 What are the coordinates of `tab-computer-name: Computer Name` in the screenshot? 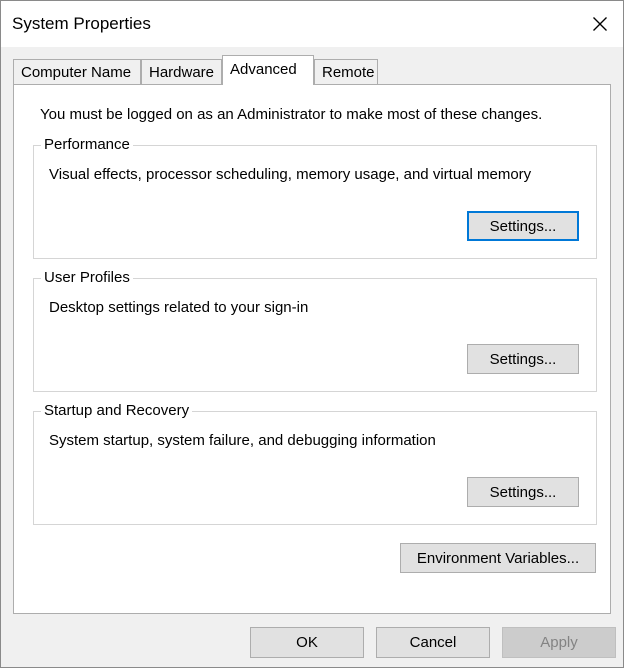 It's located at (77, 71).